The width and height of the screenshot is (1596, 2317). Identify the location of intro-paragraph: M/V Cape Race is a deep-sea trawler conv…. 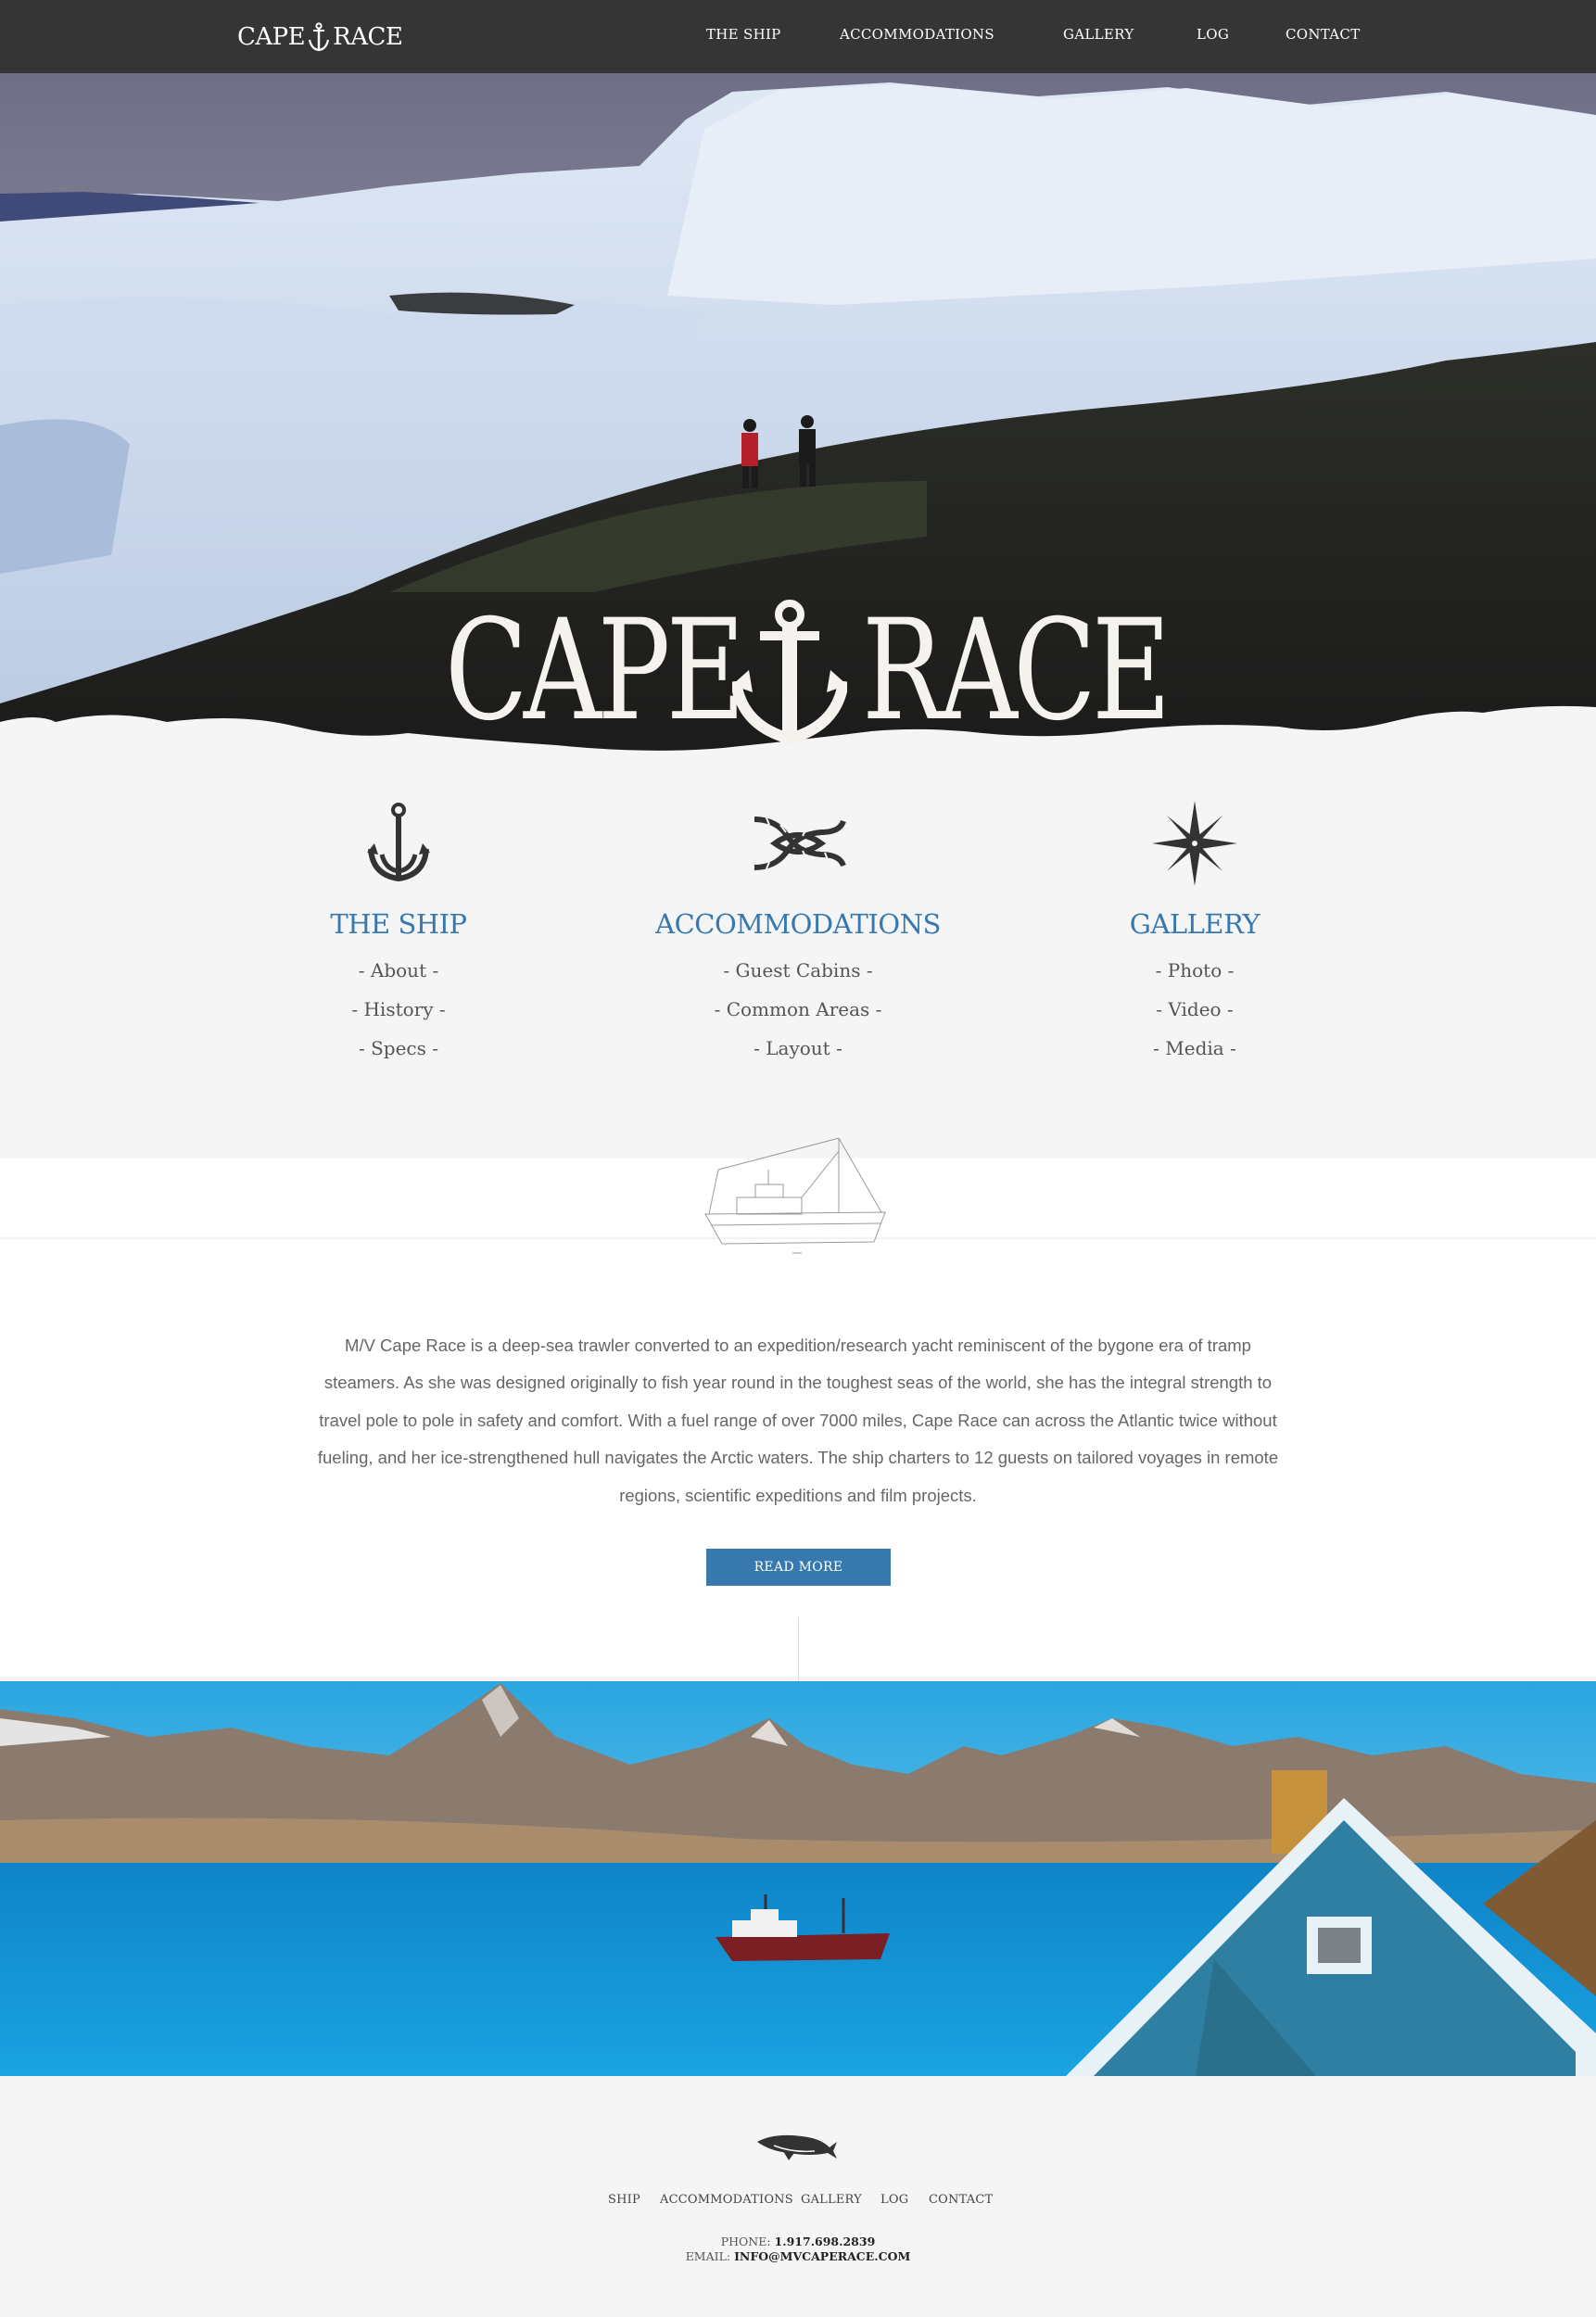
(798, 1420).